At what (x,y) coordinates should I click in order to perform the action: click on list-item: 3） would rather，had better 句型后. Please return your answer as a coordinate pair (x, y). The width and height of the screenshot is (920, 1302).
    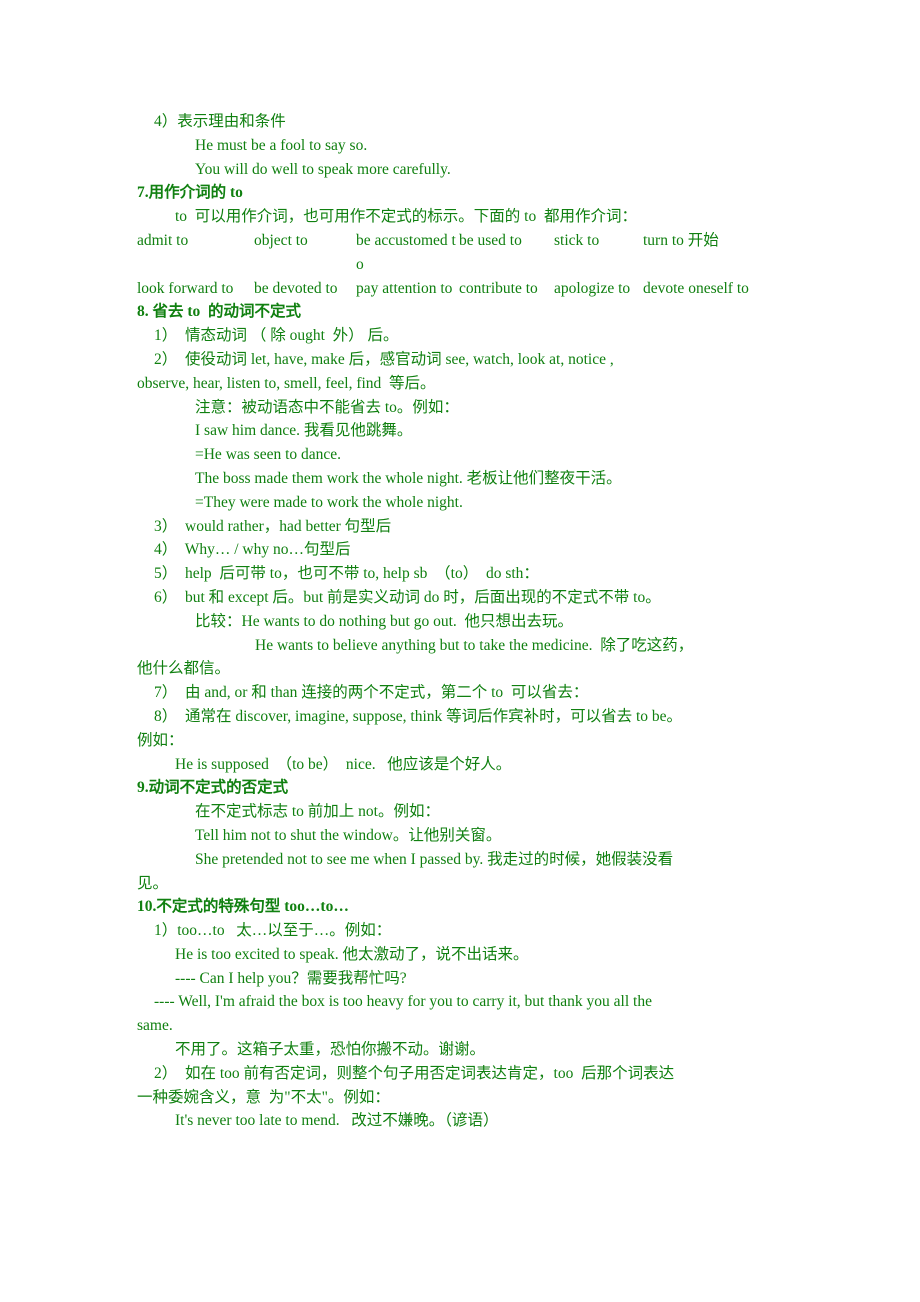
    Looking at the image, I should click on (273, 526).